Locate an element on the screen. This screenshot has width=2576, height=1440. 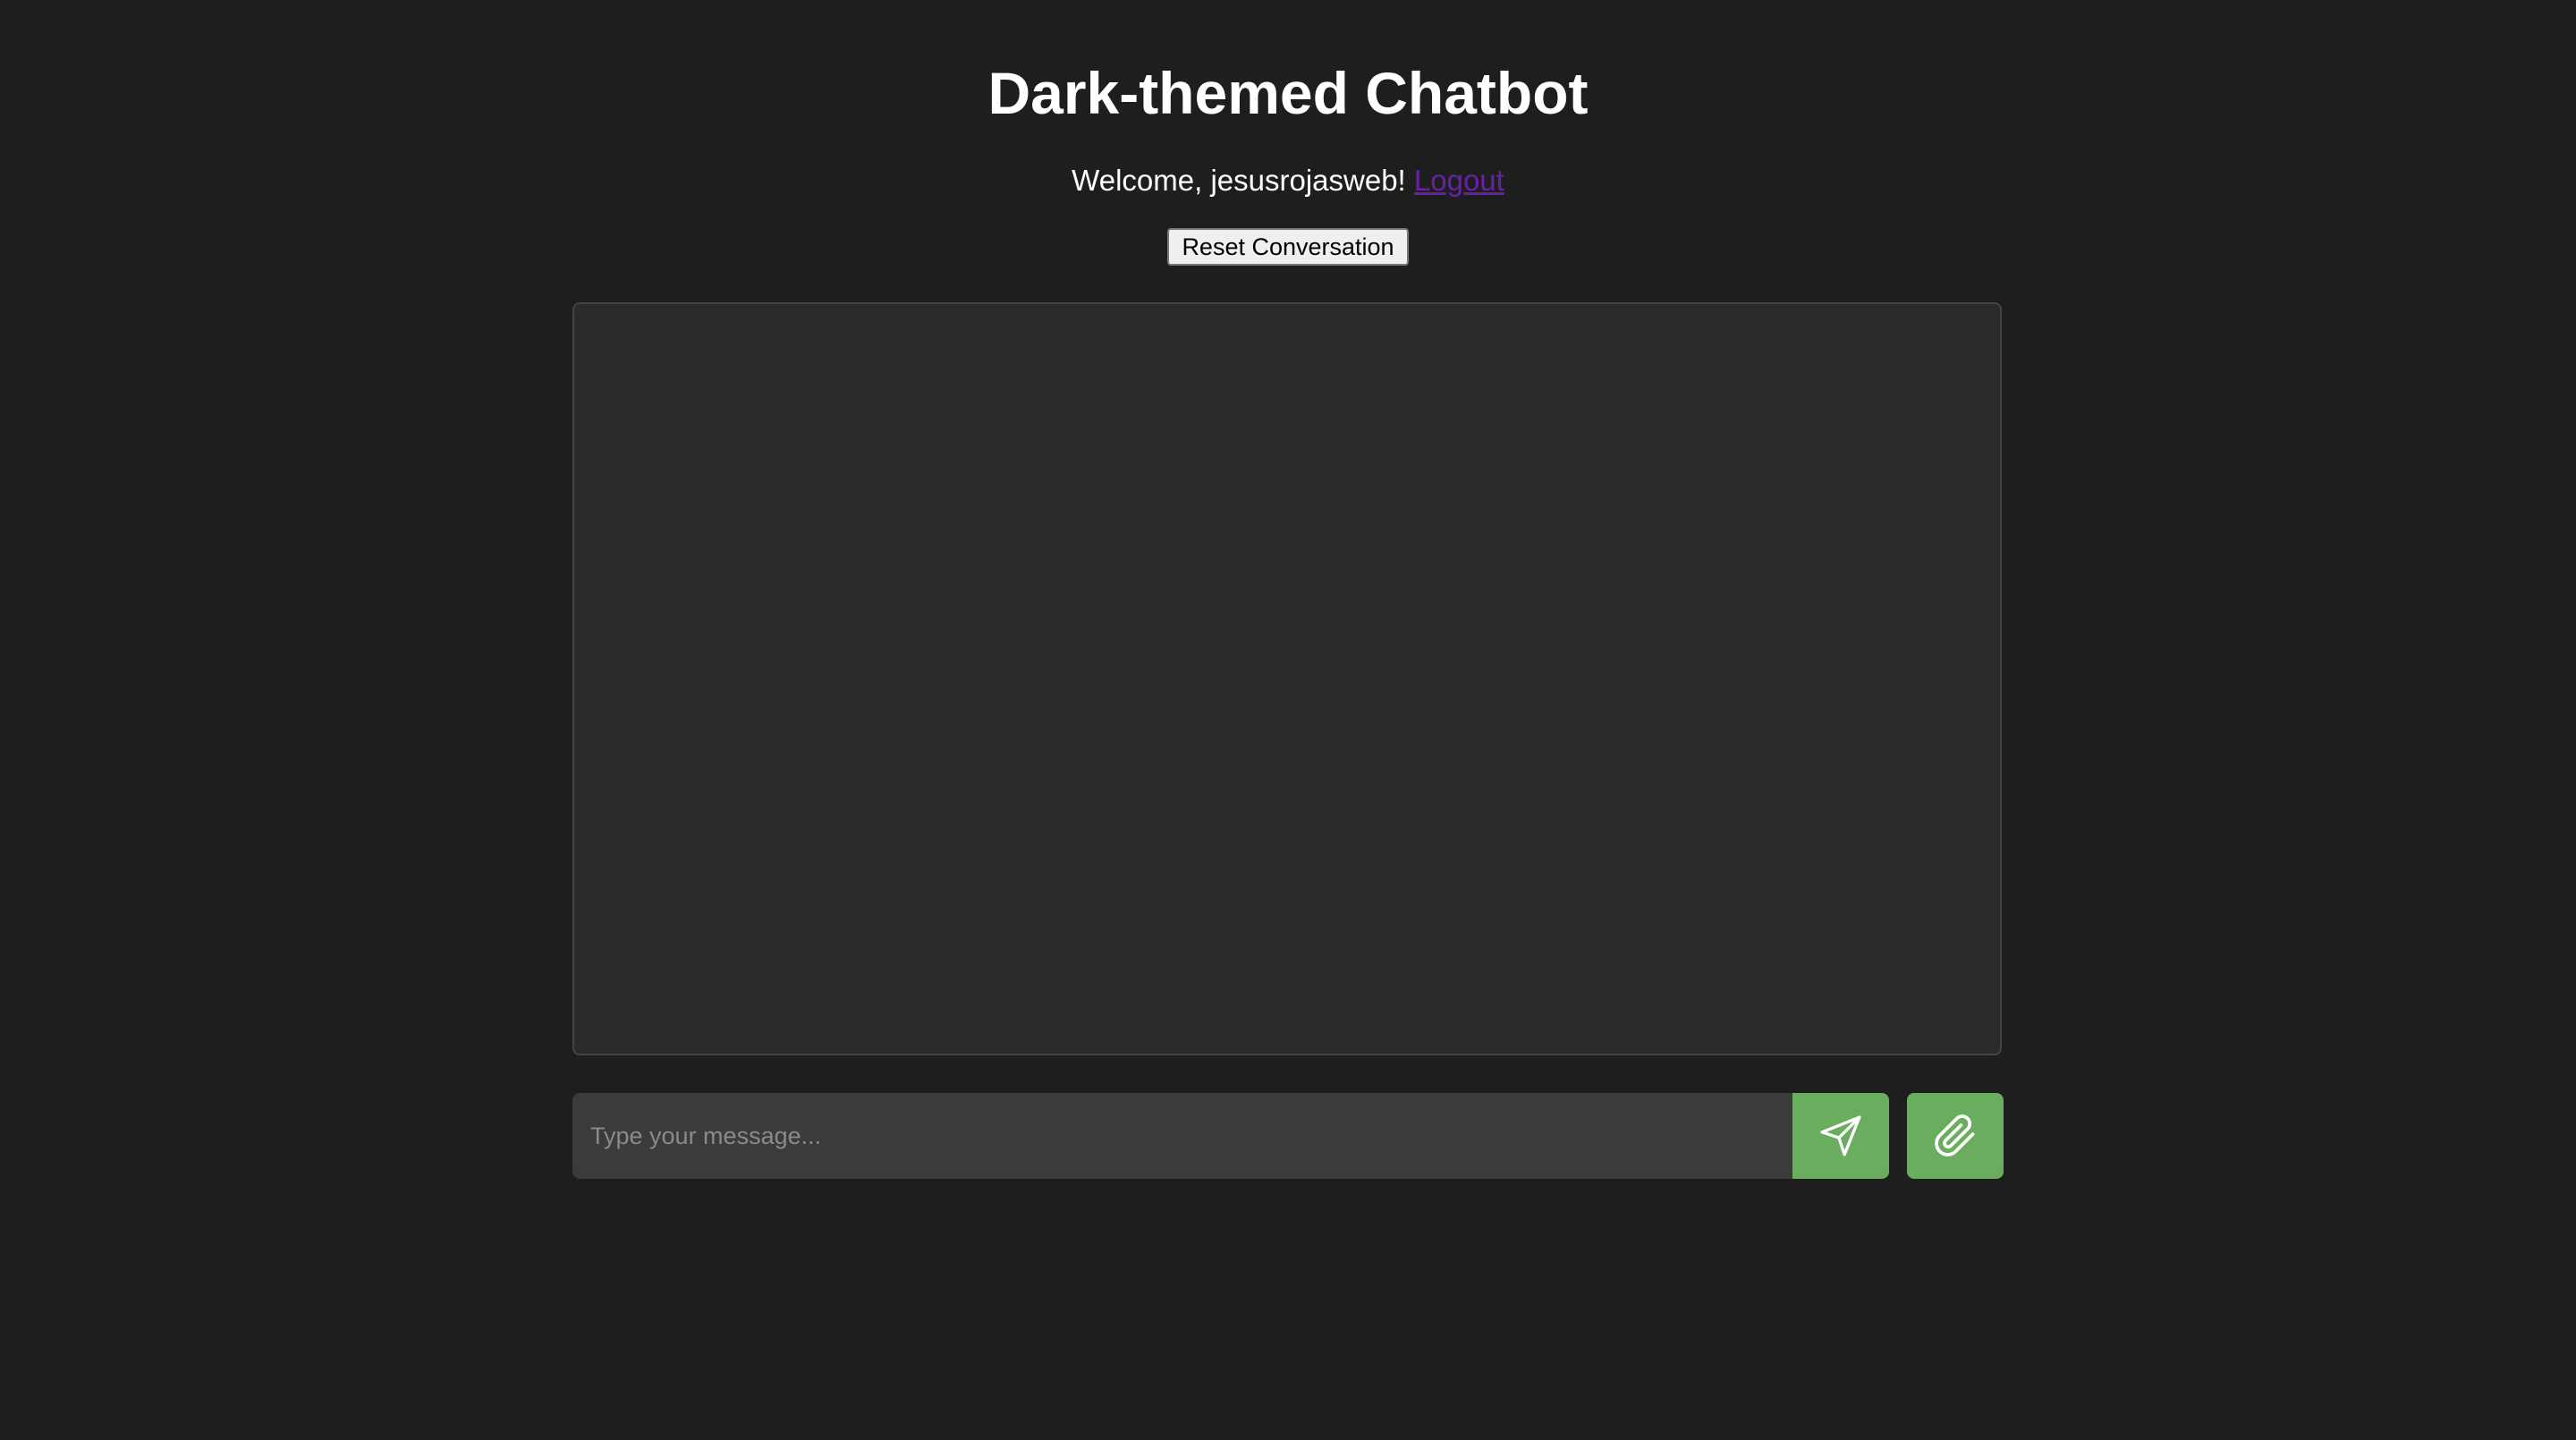
welcome-line: Welcome, jesusrojasweb! Logout is located at coordinates (1288, 180).